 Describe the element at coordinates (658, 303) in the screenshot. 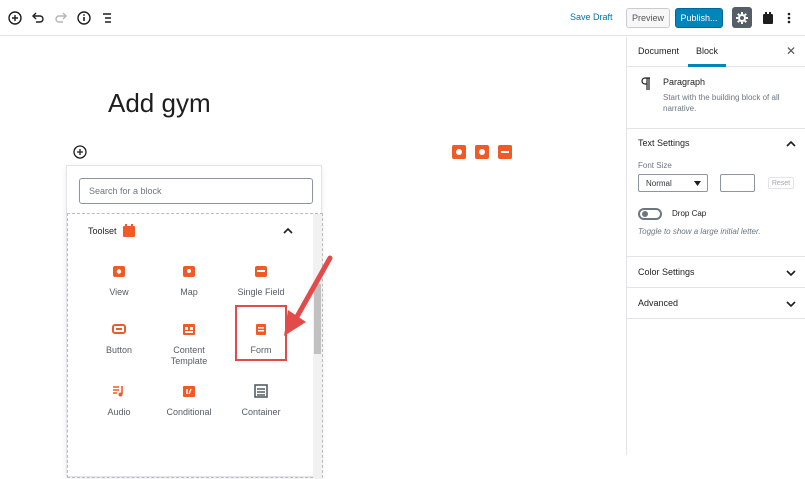

I see `advanced-title: Advanced` at that location.